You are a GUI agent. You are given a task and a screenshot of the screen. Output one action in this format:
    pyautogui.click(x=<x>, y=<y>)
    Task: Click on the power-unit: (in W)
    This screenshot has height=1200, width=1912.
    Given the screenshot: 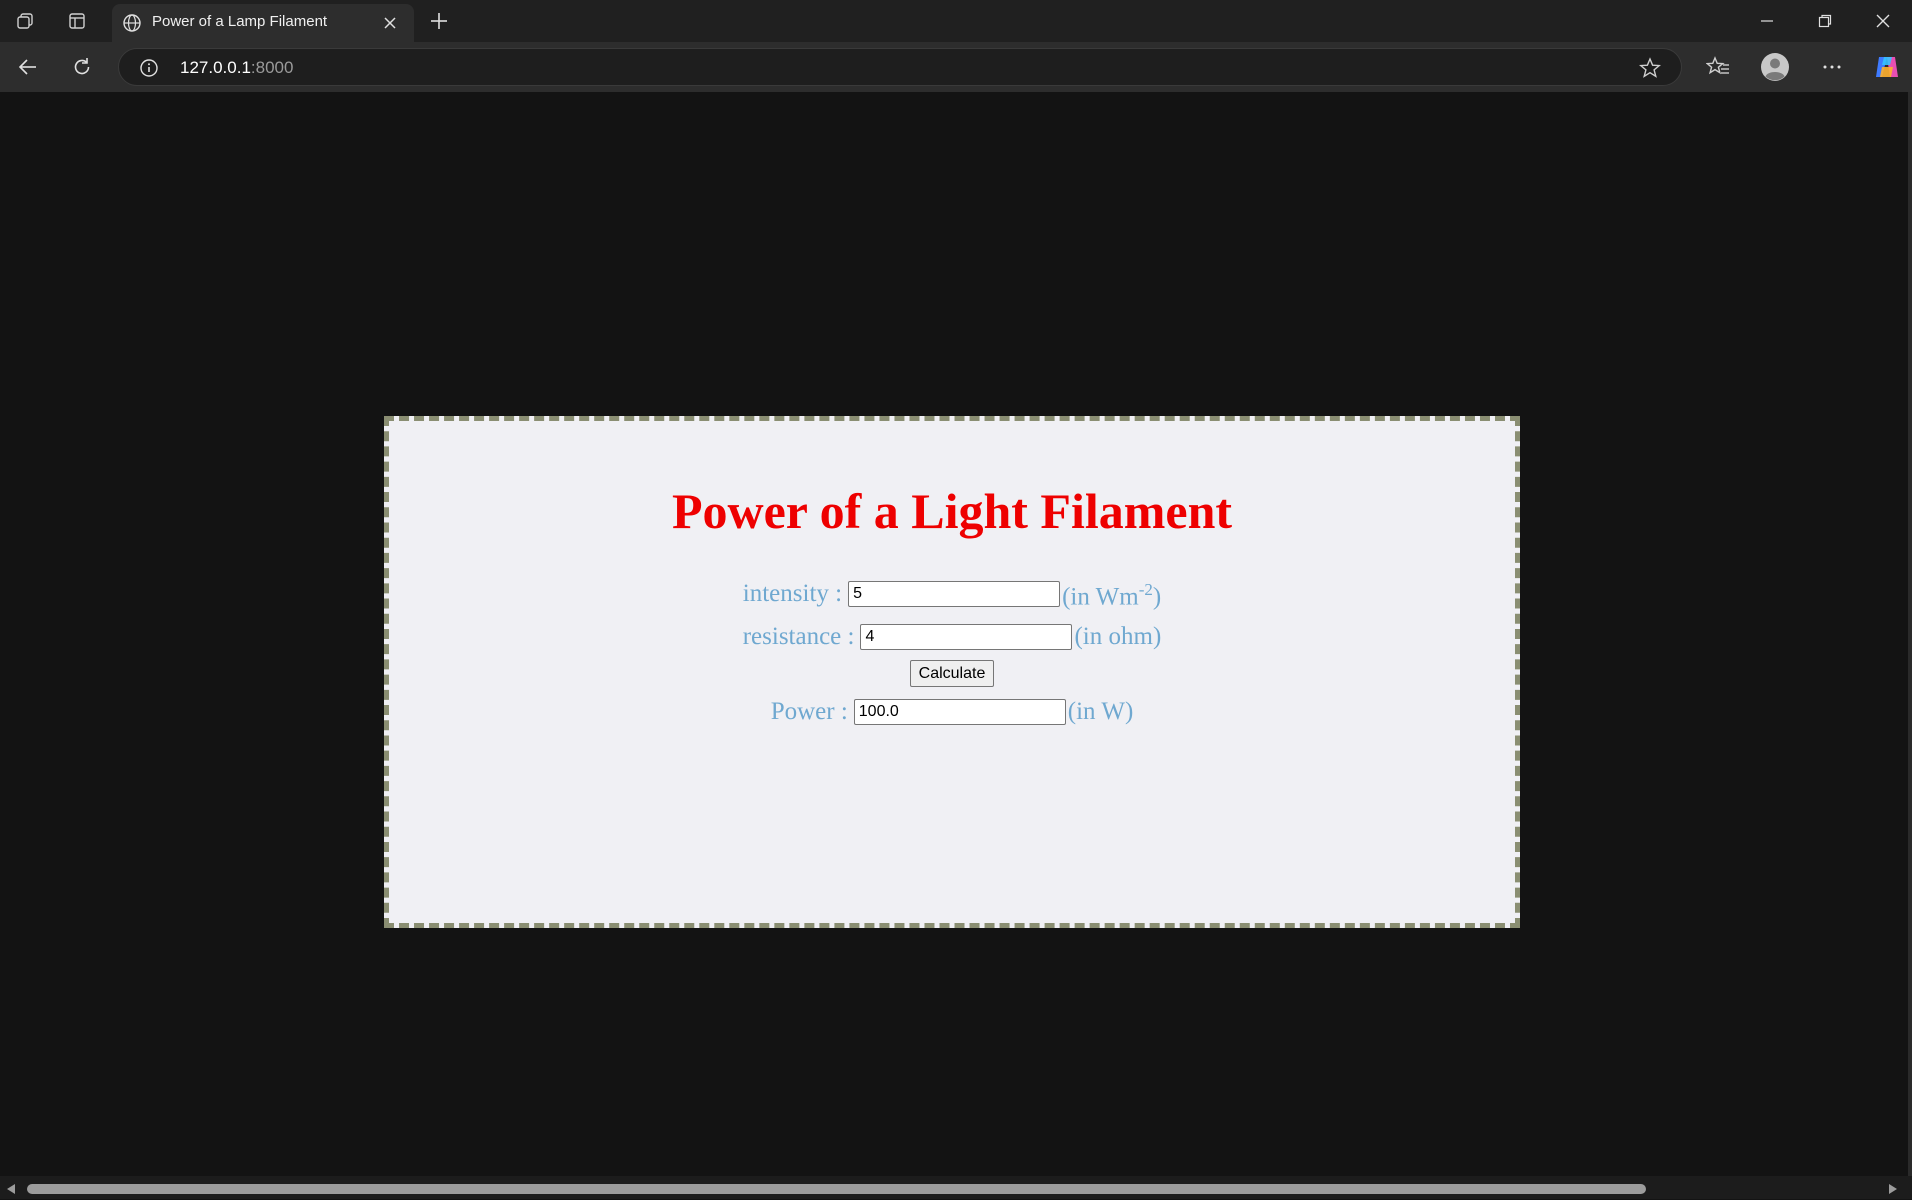 What is the action you would take?
    pyautogui.click(x=1100, y=712)
    